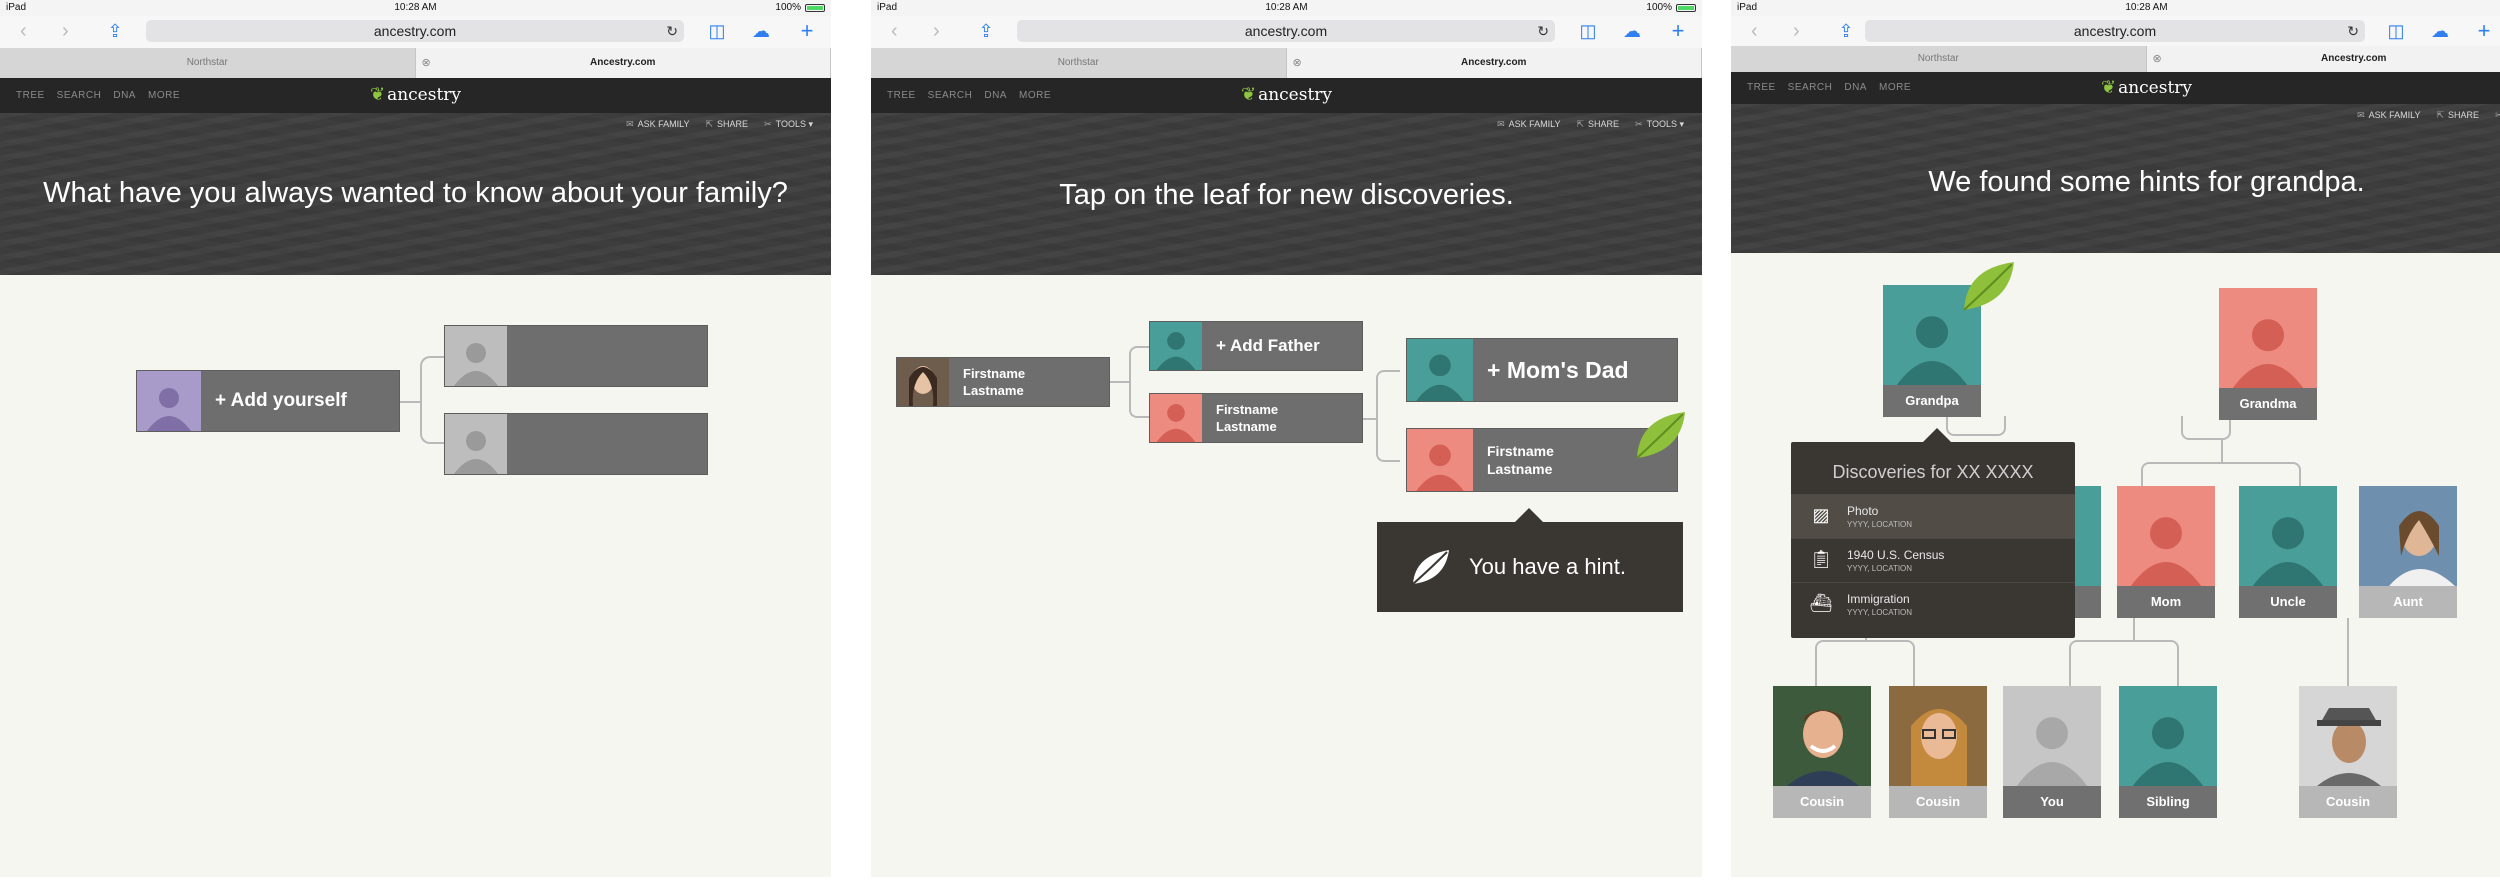 This screenshot has width=2500, height=895. I want to click on tree-node-grandma: Grandma, so click(2268, 354).